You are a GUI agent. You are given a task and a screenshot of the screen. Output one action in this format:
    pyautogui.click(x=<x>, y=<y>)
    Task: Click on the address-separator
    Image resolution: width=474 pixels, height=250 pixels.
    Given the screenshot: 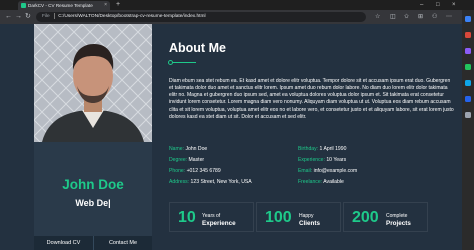 What is the action you would take?
    pyautogui.click(x=54, y=15)
    